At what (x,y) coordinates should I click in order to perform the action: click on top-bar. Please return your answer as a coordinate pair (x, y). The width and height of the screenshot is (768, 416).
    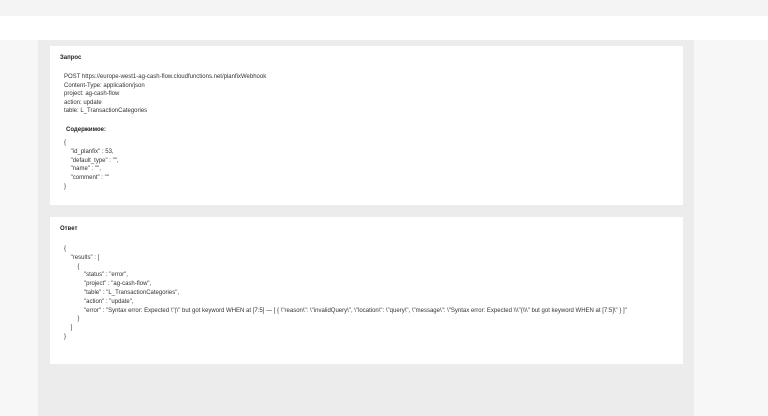
    Looking at the image, I should click on (384, 8).